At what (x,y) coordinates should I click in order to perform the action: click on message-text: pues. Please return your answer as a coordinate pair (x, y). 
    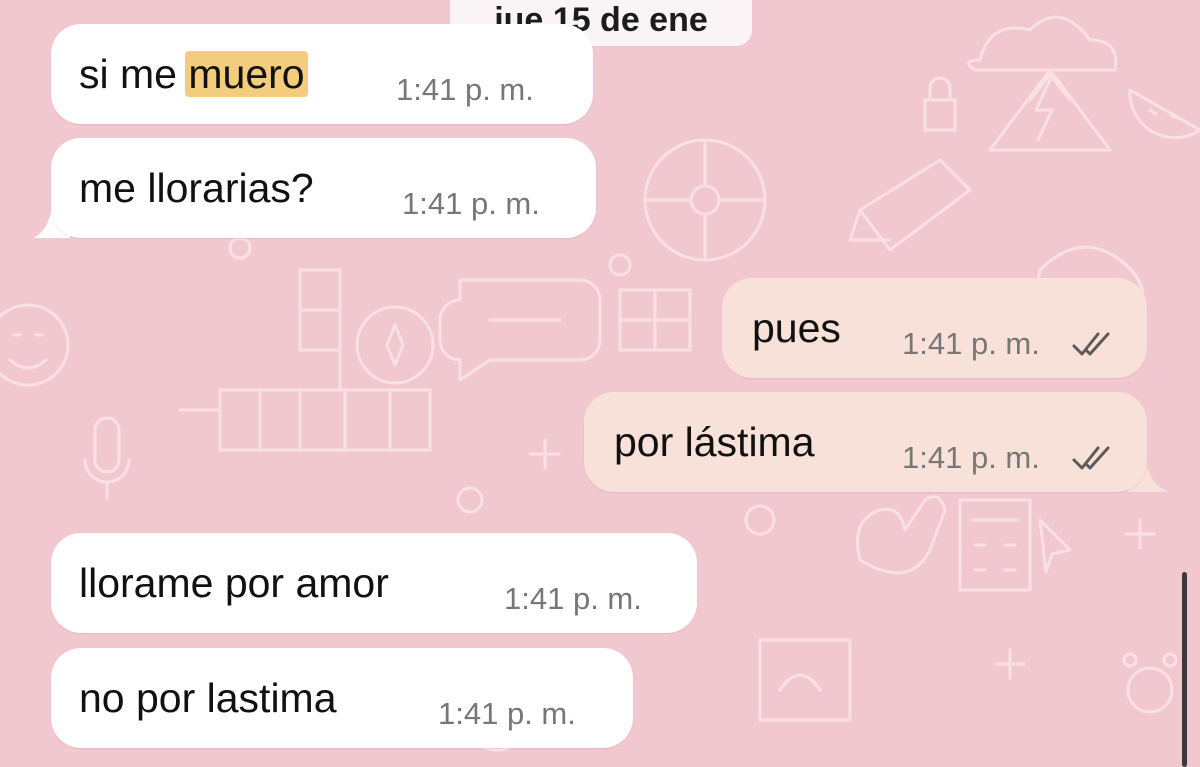
    Looking at the image, I should click on (796, 328).